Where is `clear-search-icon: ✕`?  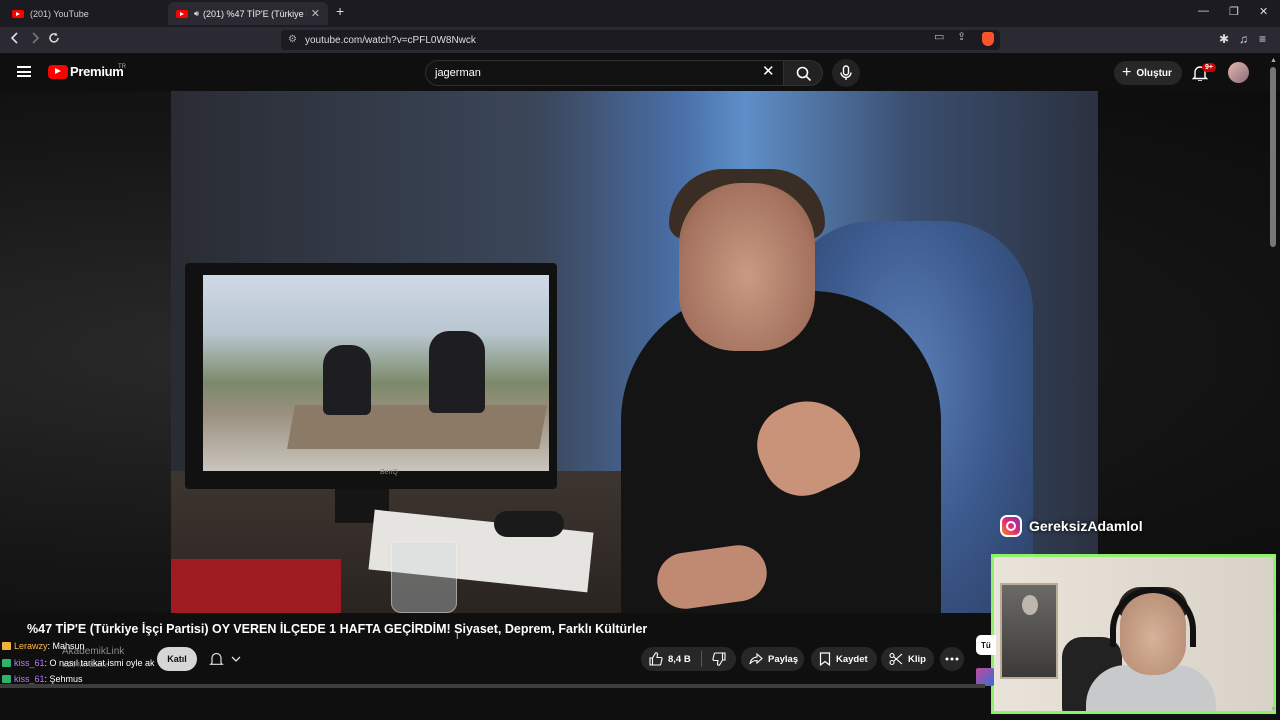
clear-search-icon: ✕ is located at coordinates (768, 72).